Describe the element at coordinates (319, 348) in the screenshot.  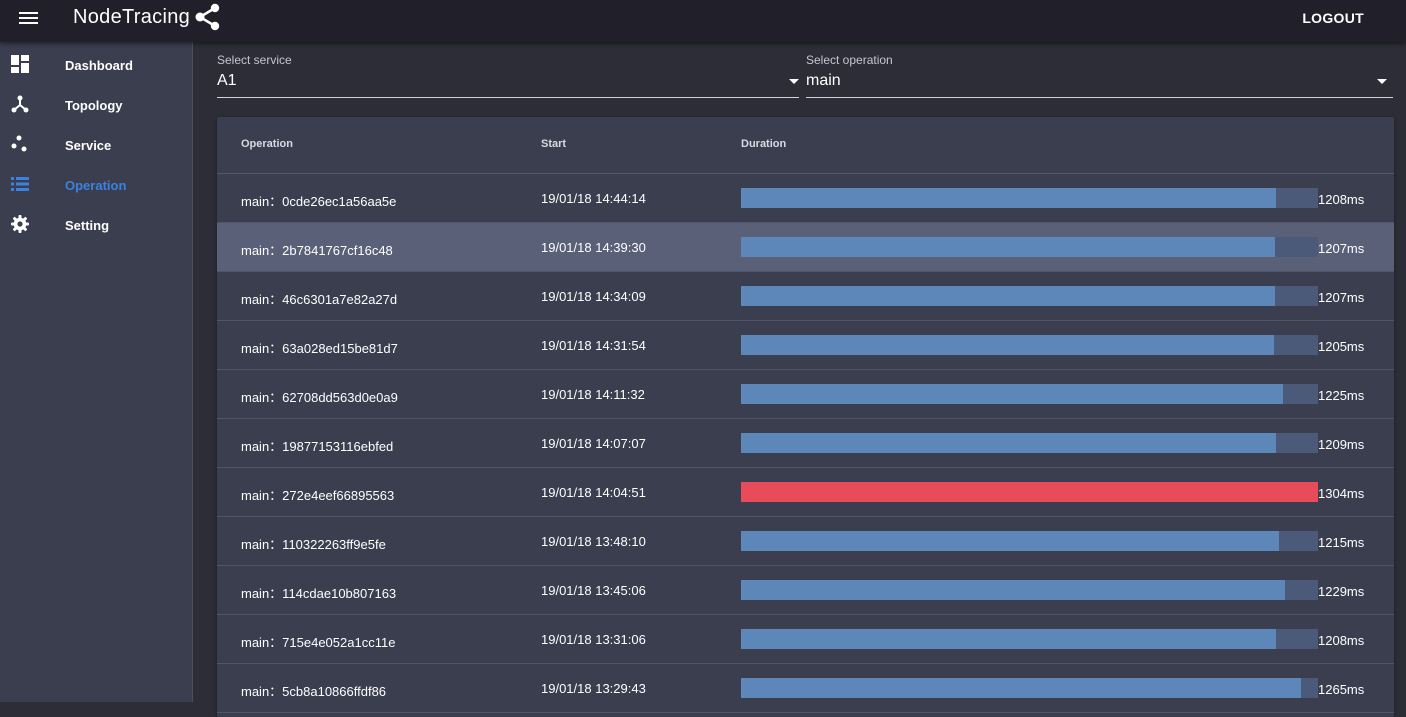
I see `operation-cell: main：63a028ed15be81d7` at that location.